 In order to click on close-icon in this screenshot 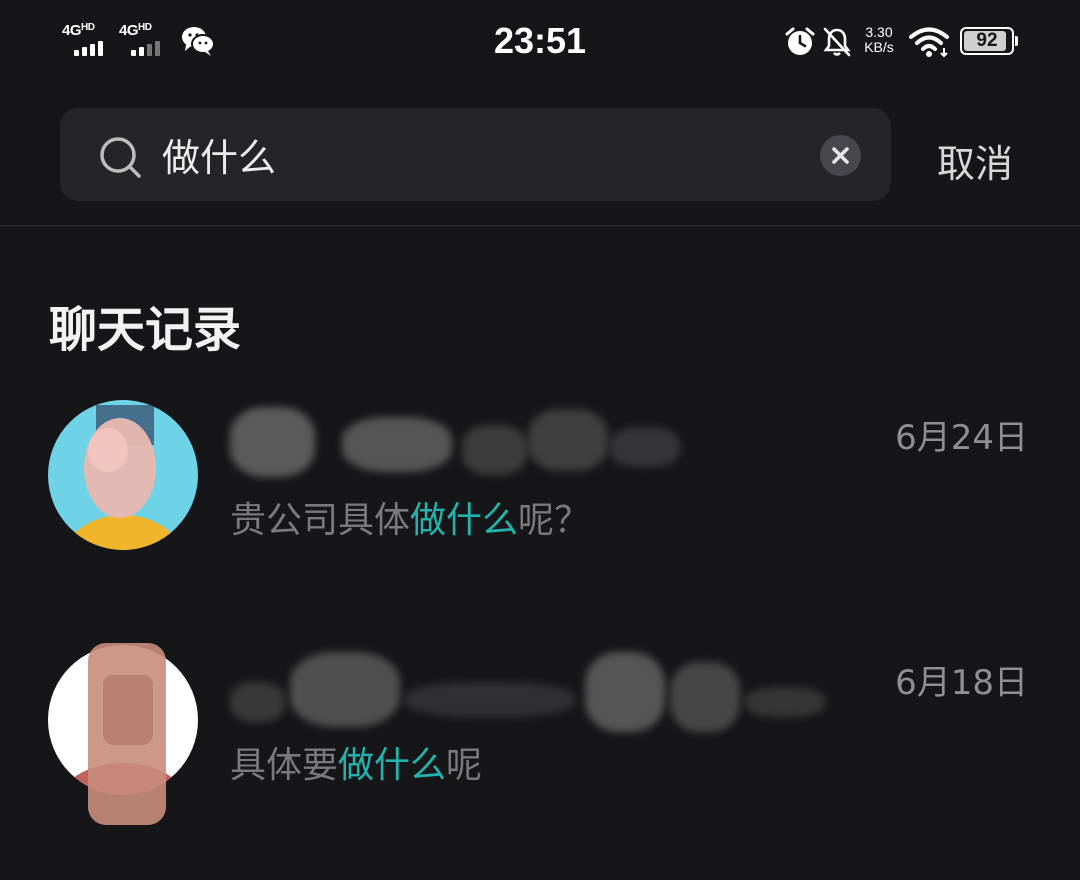, I will do `click(840, 155)`.